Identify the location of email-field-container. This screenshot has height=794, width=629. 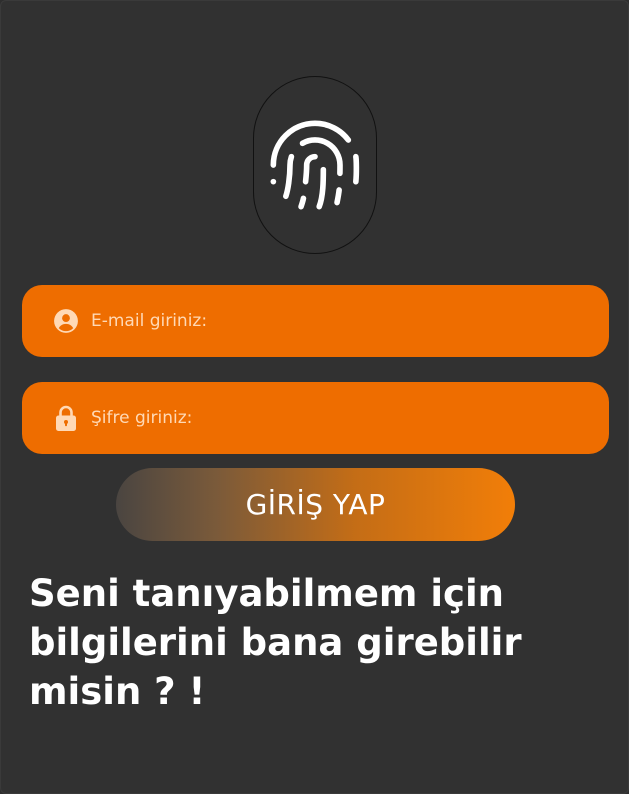
(315, 321).